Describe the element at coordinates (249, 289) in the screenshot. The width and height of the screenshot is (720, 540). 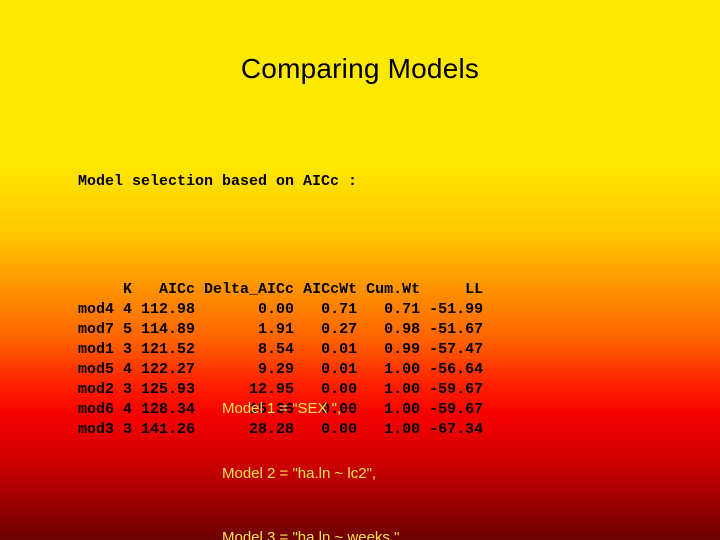
I see `column-header-delta-aicc: Delta_AICc` at that location.